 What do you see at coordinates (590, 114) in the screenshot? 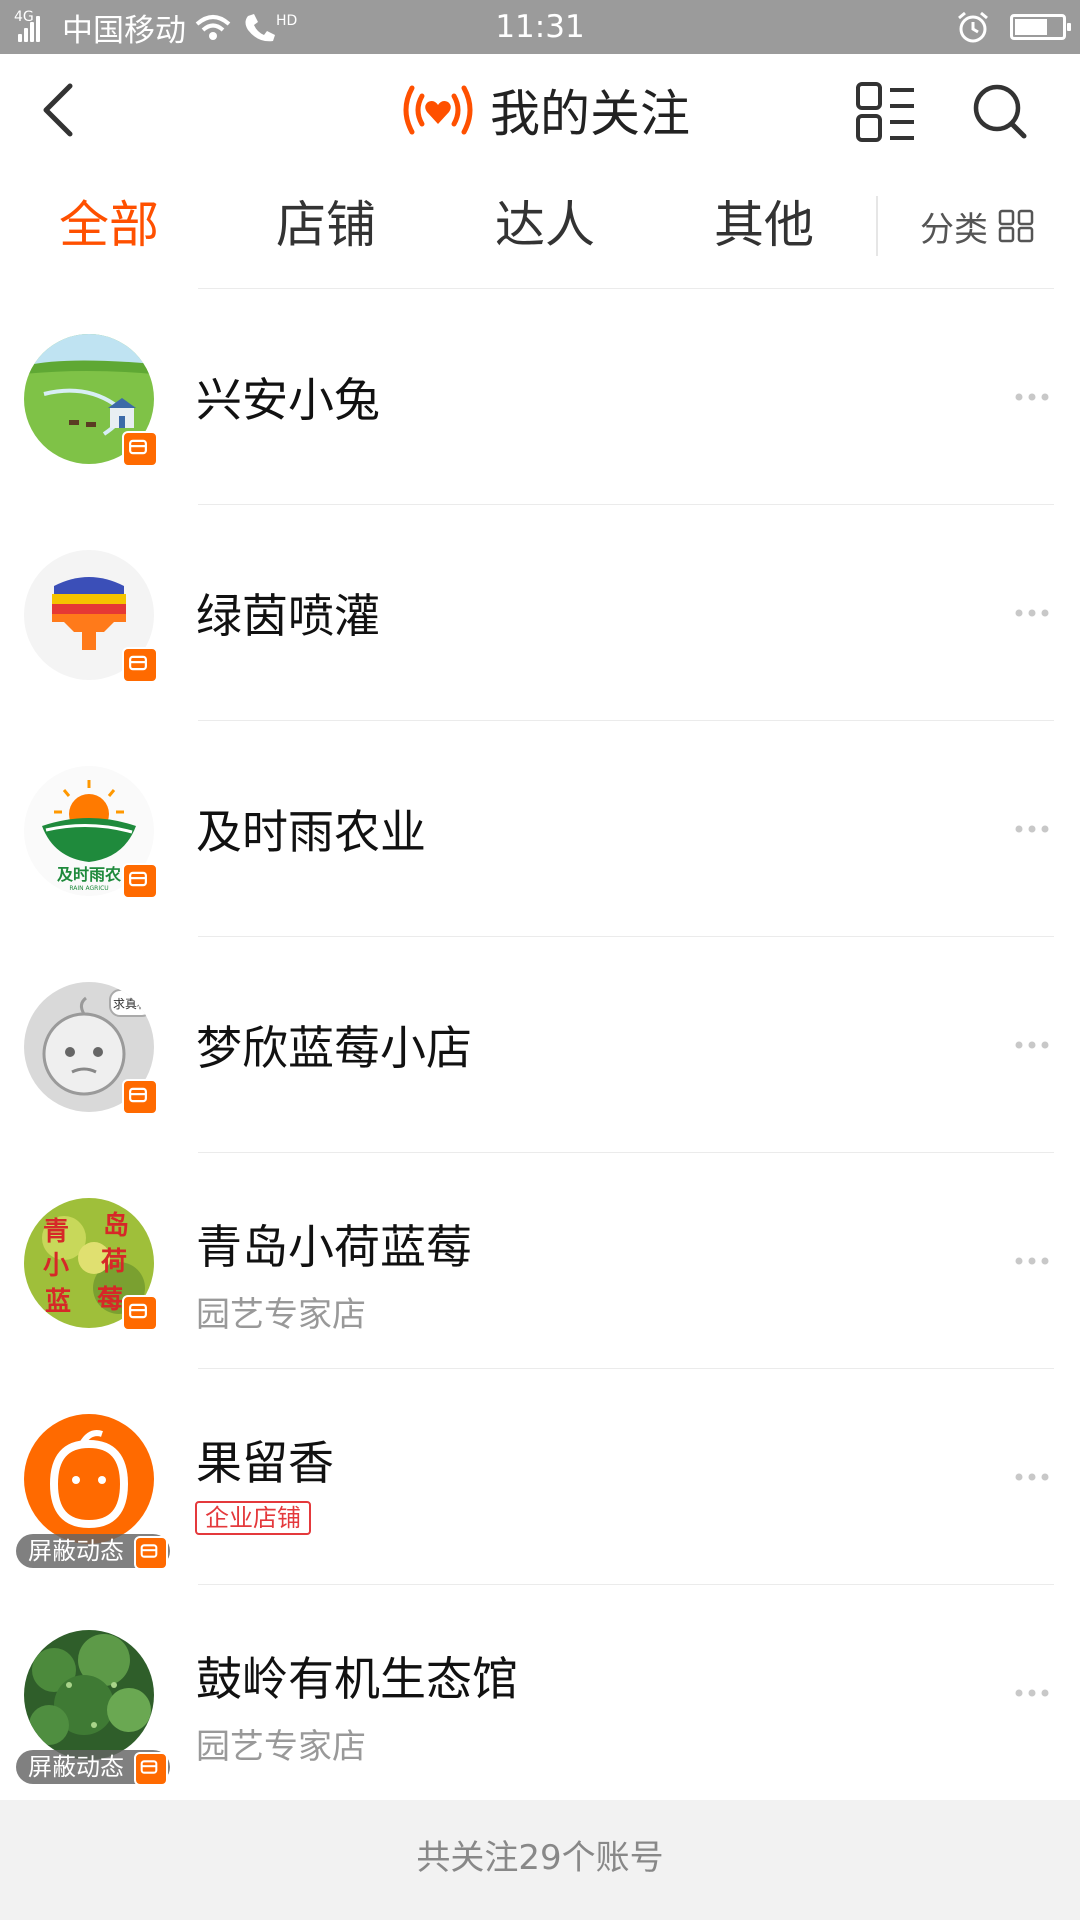
I see `page-title: 我的关注` at bounding box center [590, 114].